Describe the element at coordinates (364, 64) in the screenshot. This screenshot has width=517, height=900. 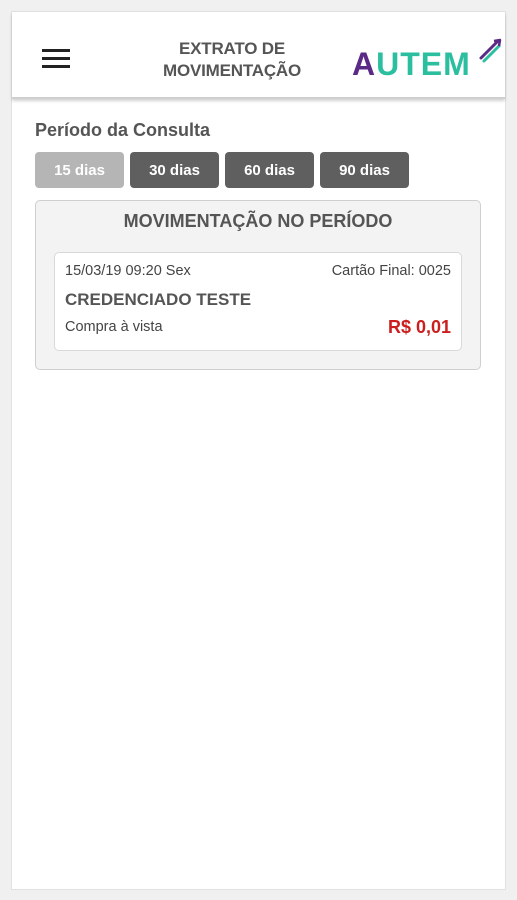
I see `logo-letter-a: A` at that location.